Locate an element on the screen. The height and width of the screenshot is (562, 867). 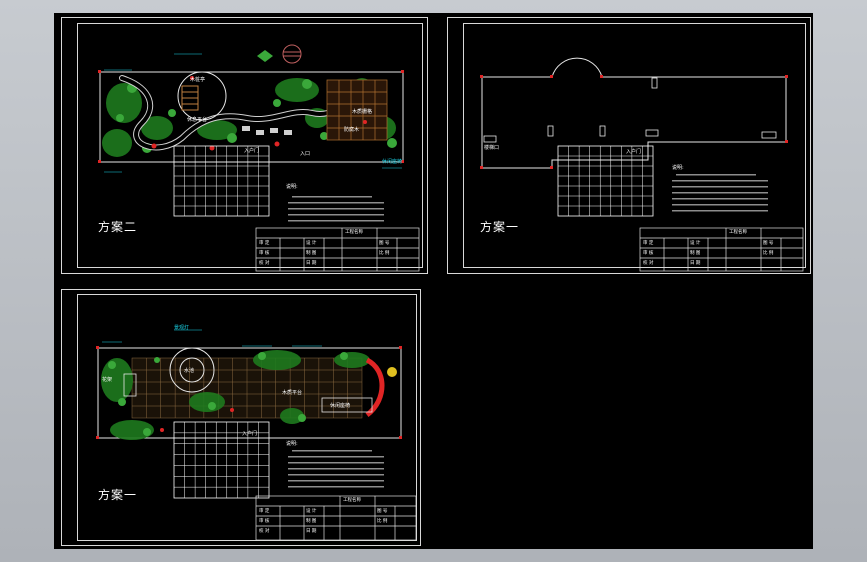
notes-title-bottom-left: 说明: is located at coordinates (292, 444).